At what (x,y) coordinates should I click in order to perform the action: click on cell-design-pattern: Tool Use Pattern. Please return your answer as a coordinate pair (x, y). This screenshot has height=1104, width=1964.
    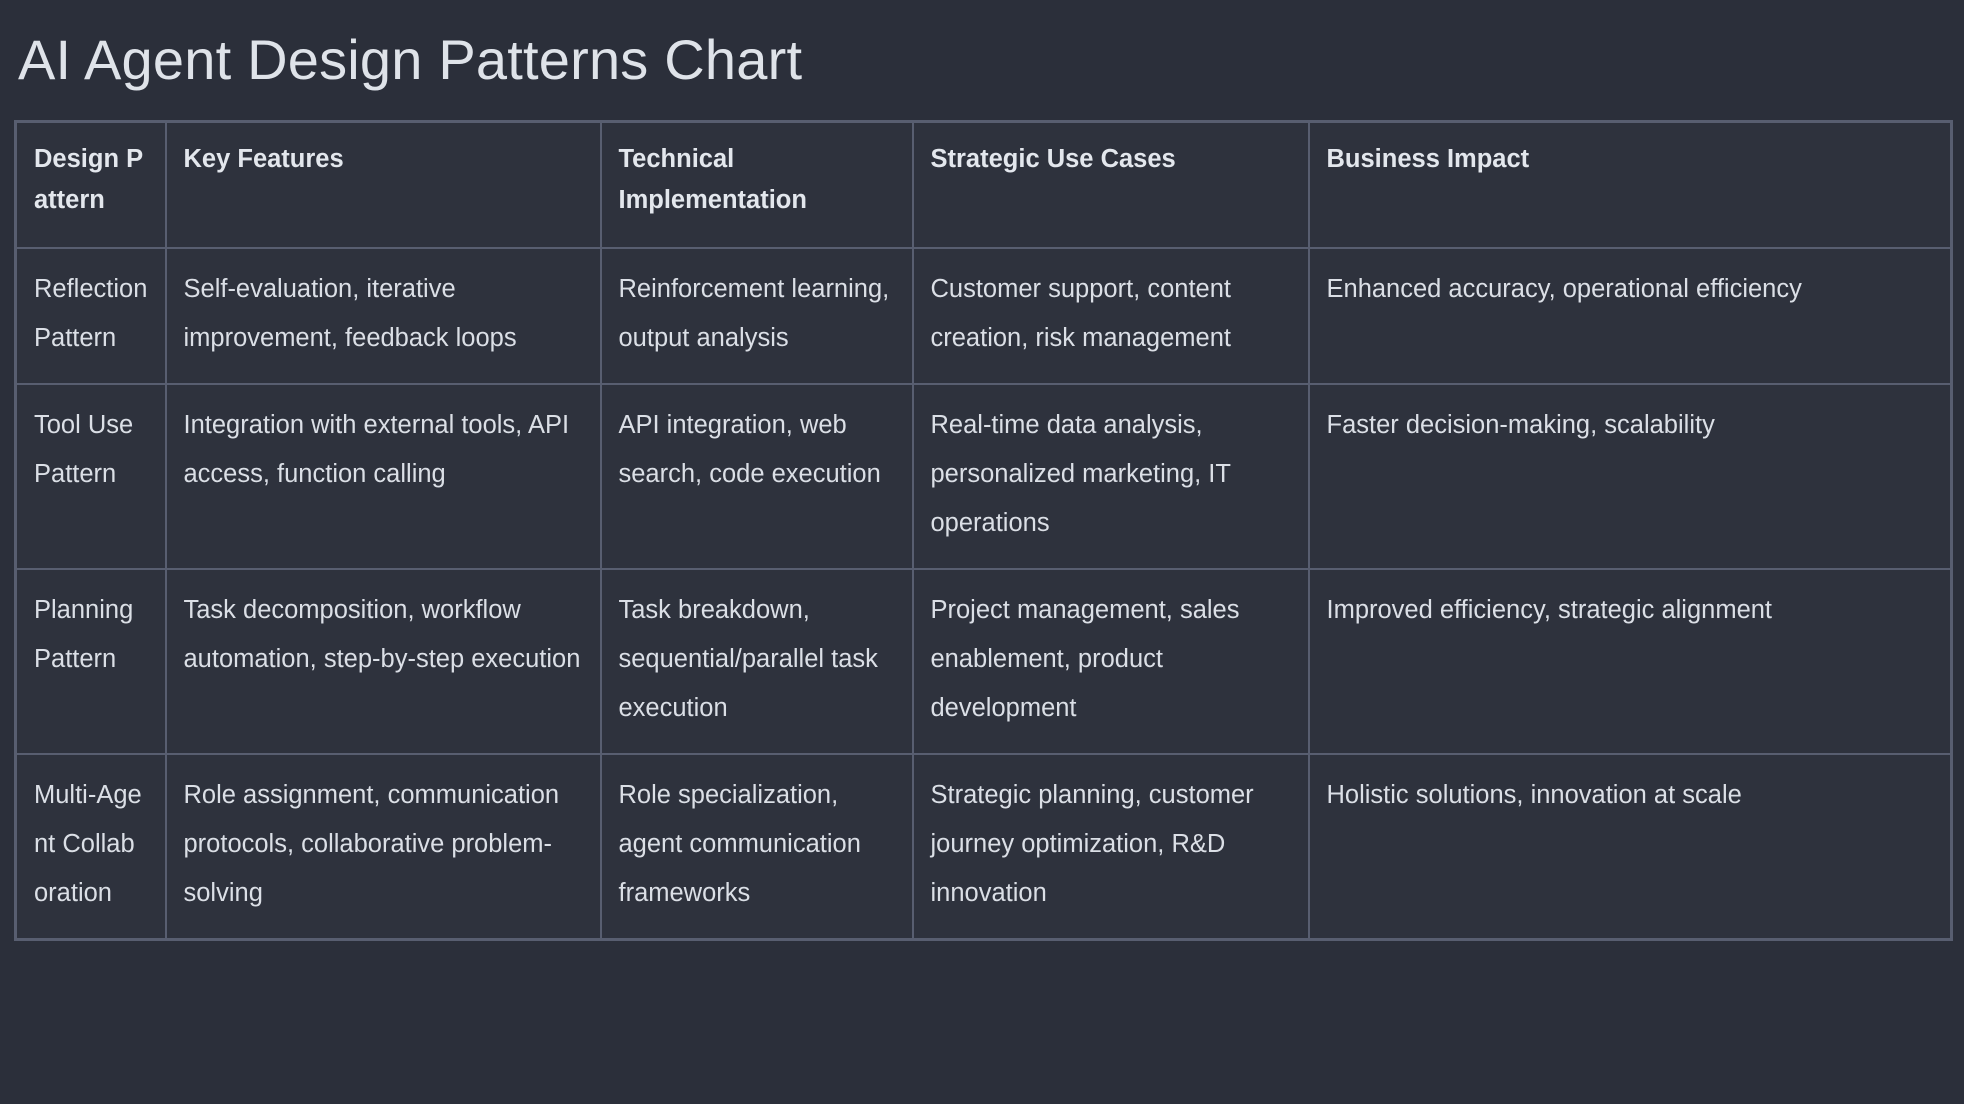
    Looking at the image, I should click on (90, 476).